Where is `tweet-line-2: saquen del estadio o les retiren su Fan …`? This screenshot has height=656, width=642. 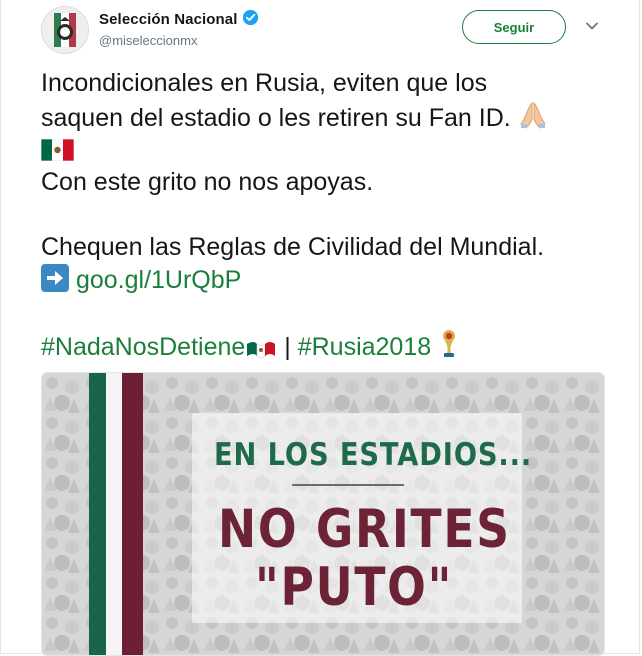
tweet-line-2: saquen del estadio o les retiren su Fan … is located at coordinates (331, 116).